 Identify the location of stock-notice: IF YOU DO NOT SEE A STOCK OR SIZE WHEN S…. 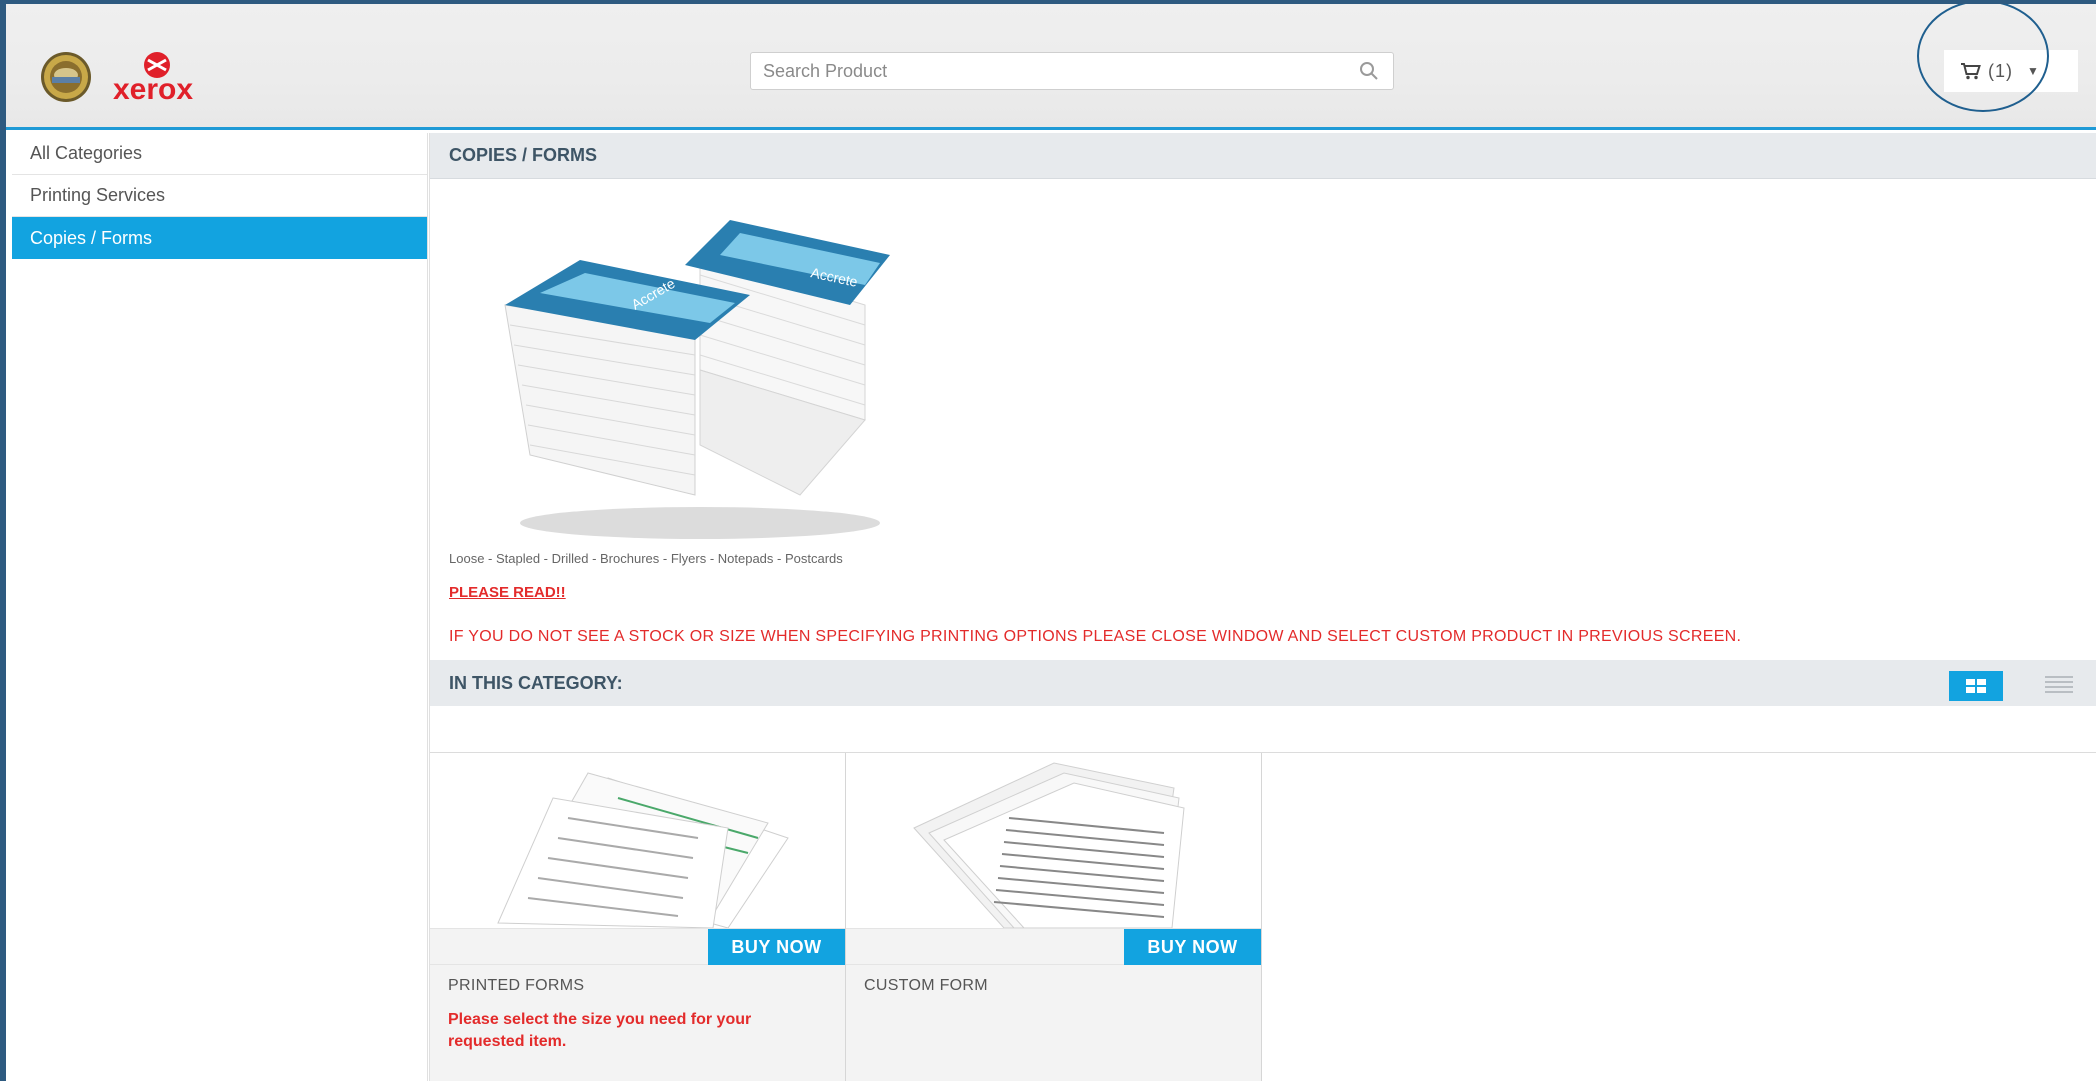
(1095, 636).